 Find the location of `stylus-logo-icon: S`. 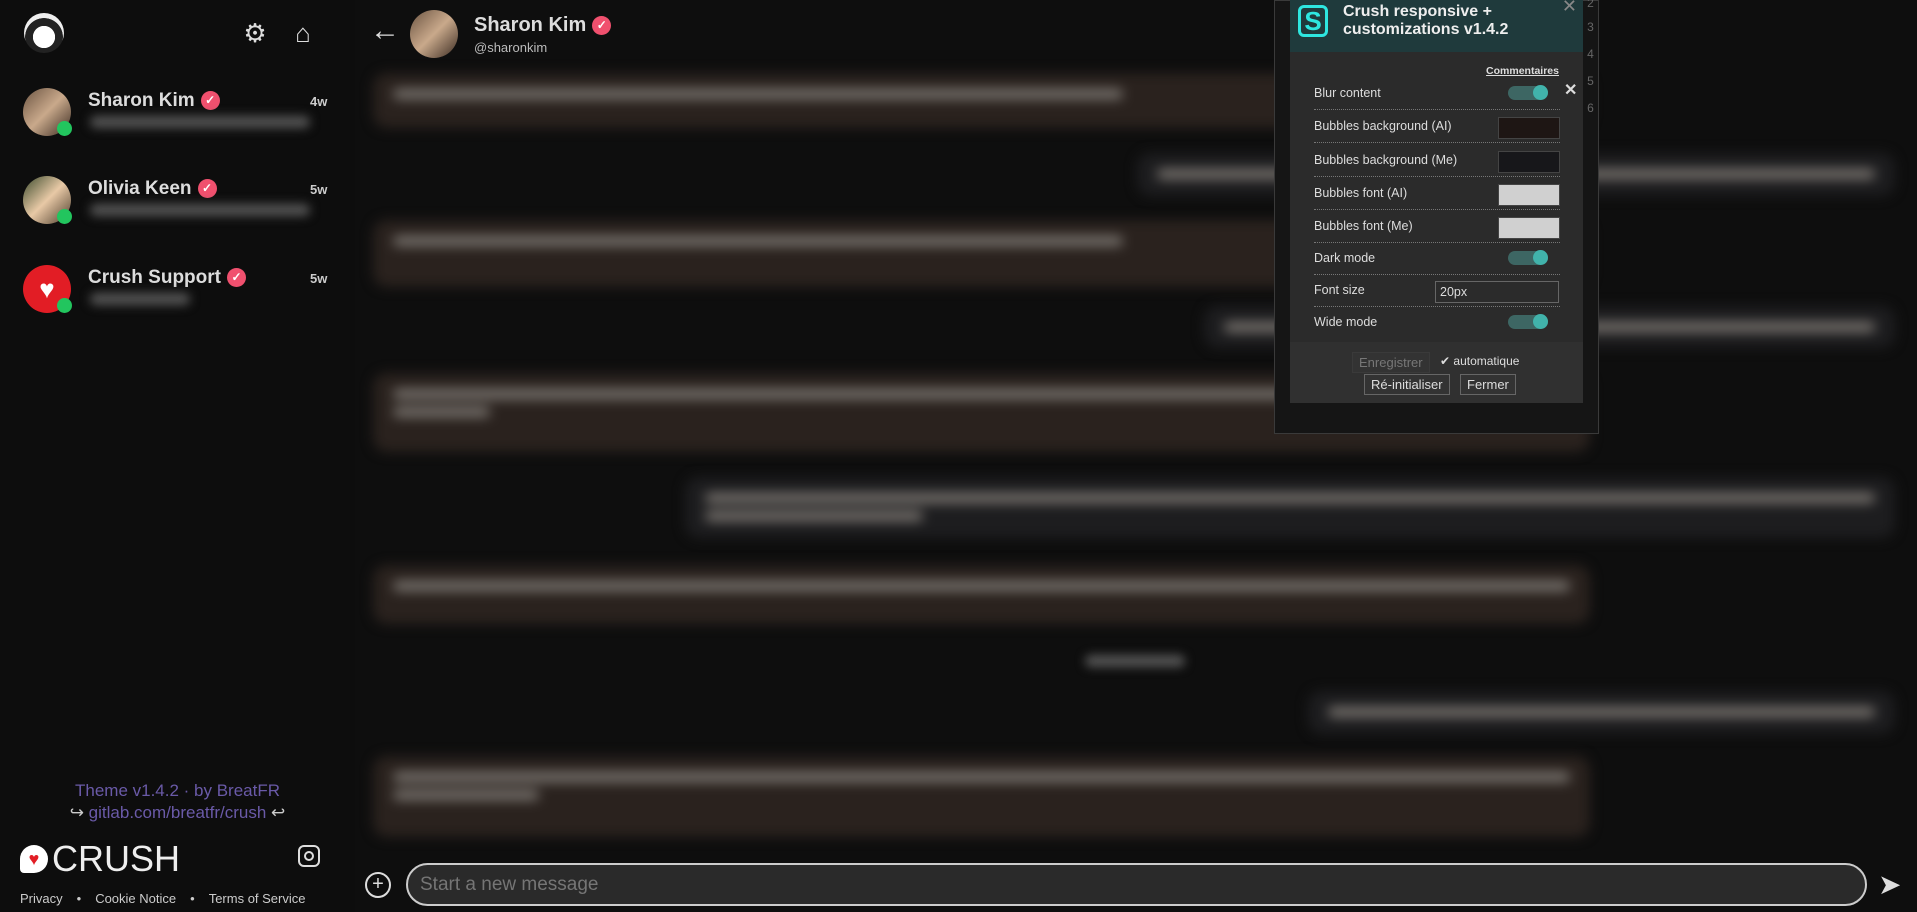

stylus-logo-icon: S is located at coordinates (1313, 21).